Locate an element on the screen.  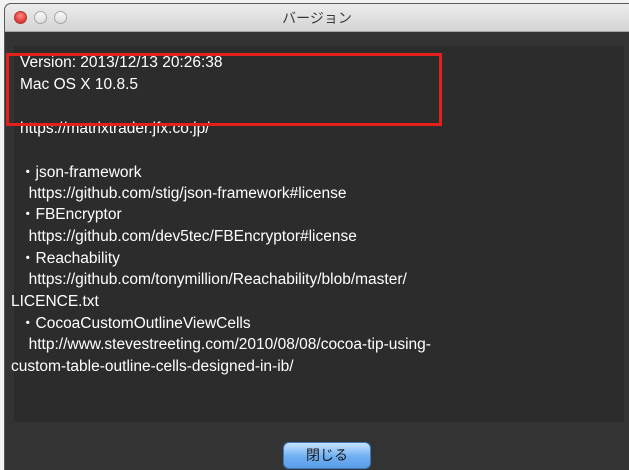
title-bar: バージョン is located at coordinates (317, 18).